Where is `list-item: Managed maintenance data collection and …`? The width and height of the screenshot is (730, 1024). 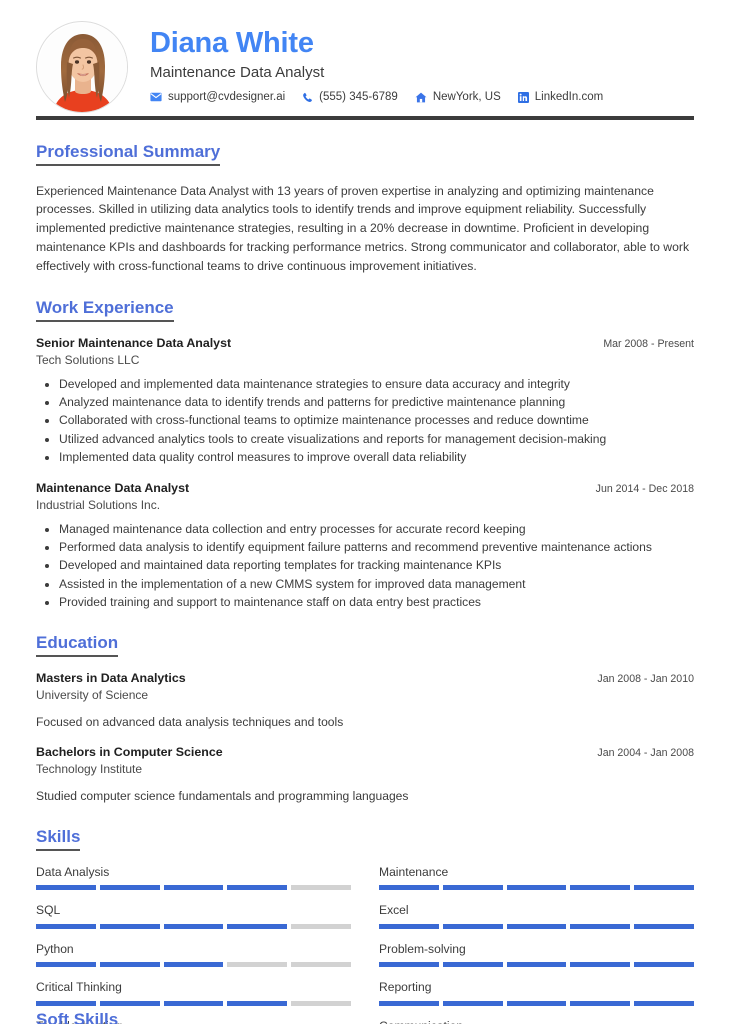
list-item: Managed maintenance data collection and … is located at coordinates (376, 529).